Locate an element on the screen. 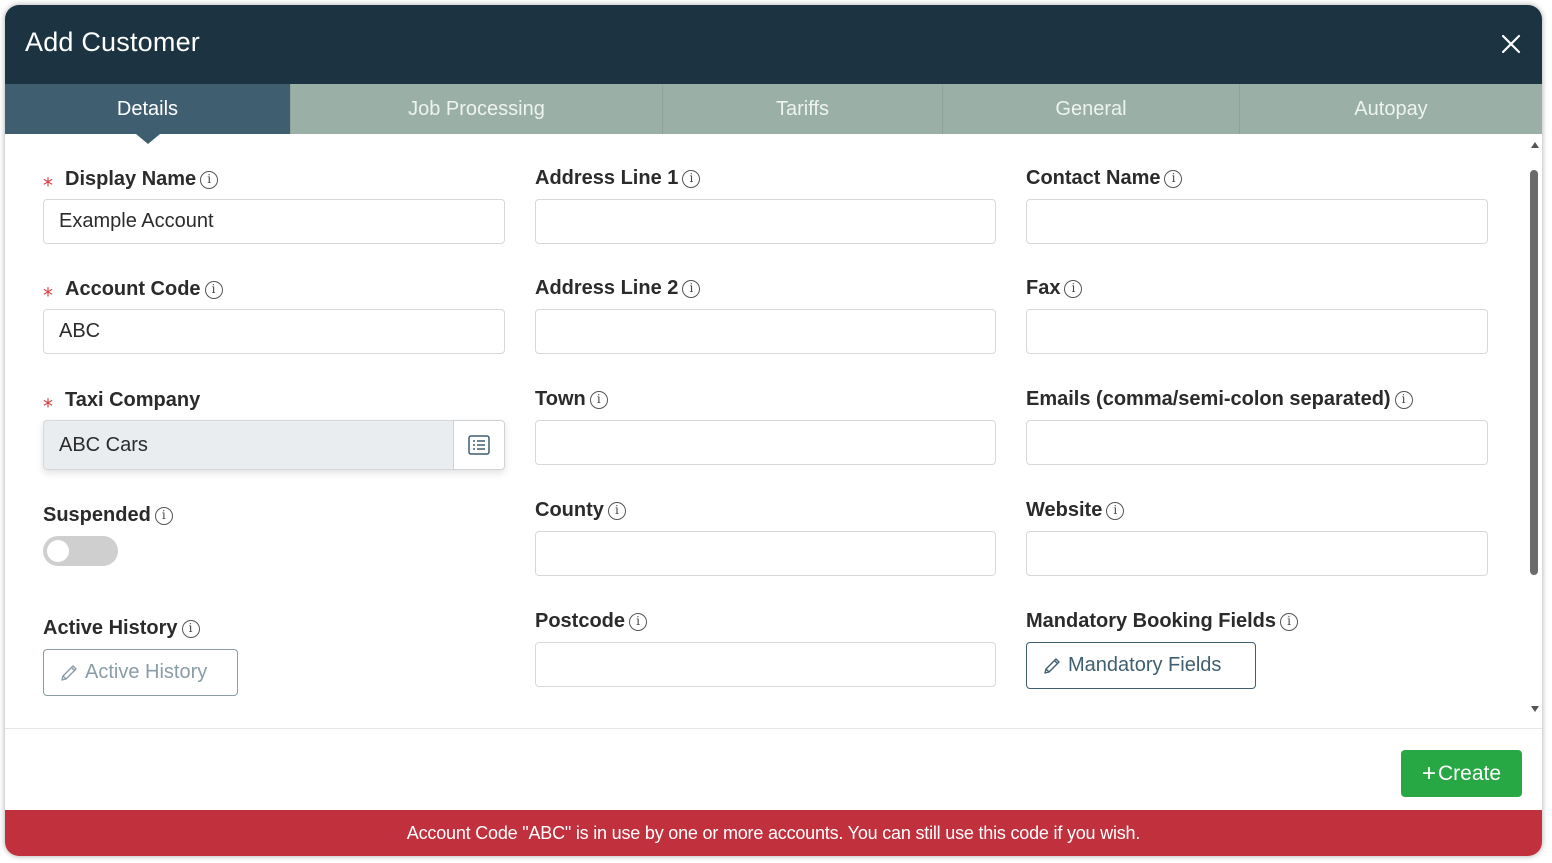 This screenshot has height=863, width=1552. input-value: ABC is located at coordinates (80, 331).